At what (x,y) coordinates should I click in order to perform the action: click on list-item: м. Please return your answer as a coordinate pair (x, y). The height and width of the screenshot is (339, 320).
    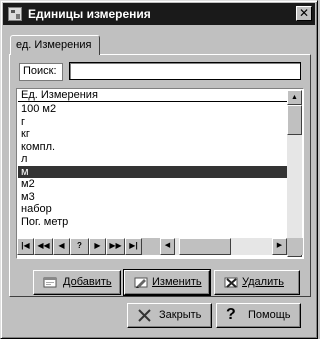
    Looking at the image, I should click on (152, 171).